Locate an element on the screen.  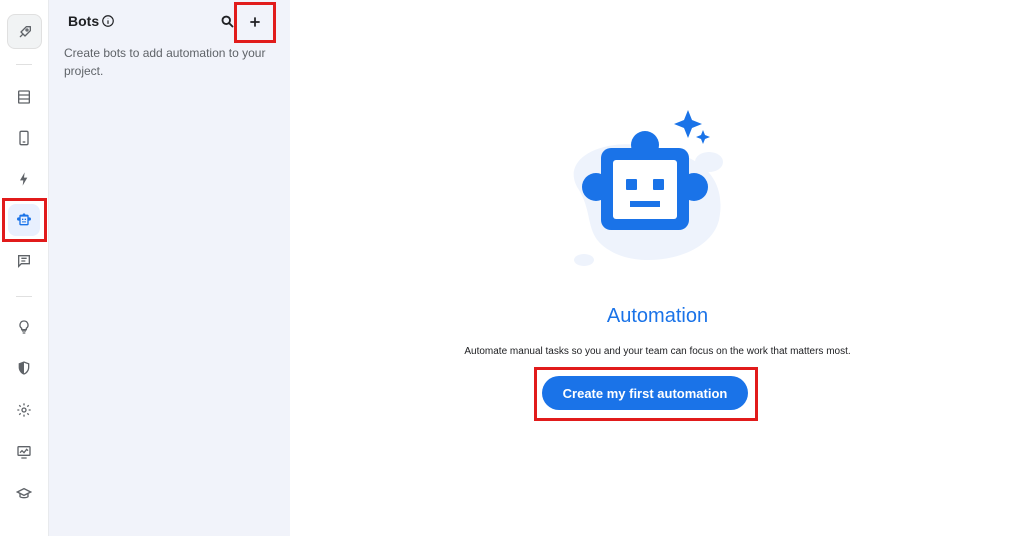
icon-rail is located at coordinates (24, 268).